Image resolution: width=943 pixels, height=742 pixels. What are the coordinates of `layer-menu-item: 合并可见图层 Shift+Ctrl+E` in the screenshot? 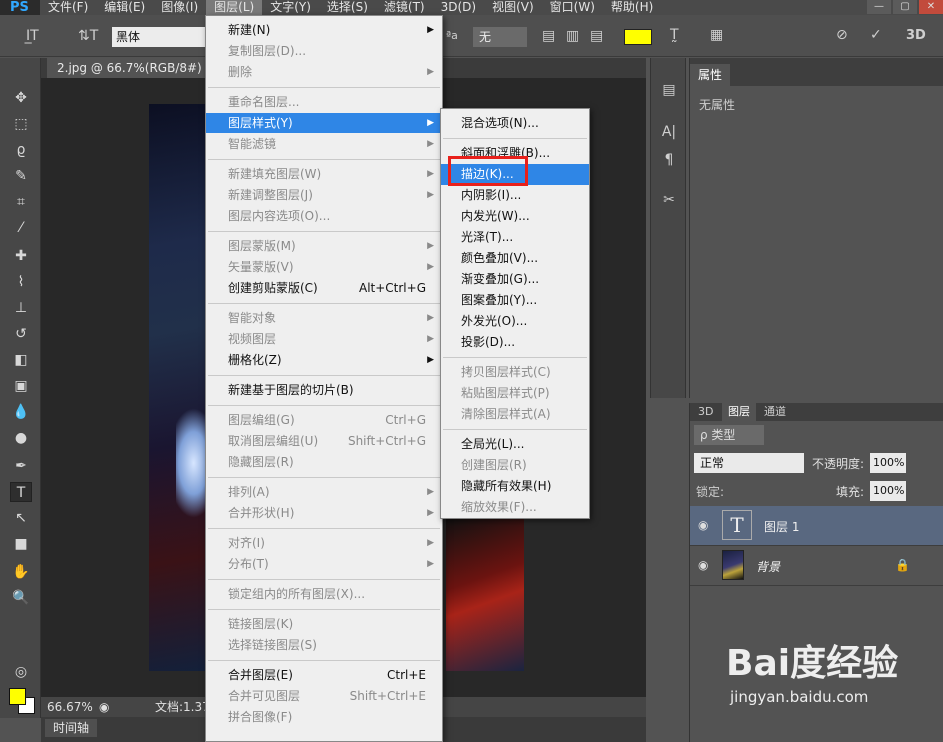 It's located at (324, 696).